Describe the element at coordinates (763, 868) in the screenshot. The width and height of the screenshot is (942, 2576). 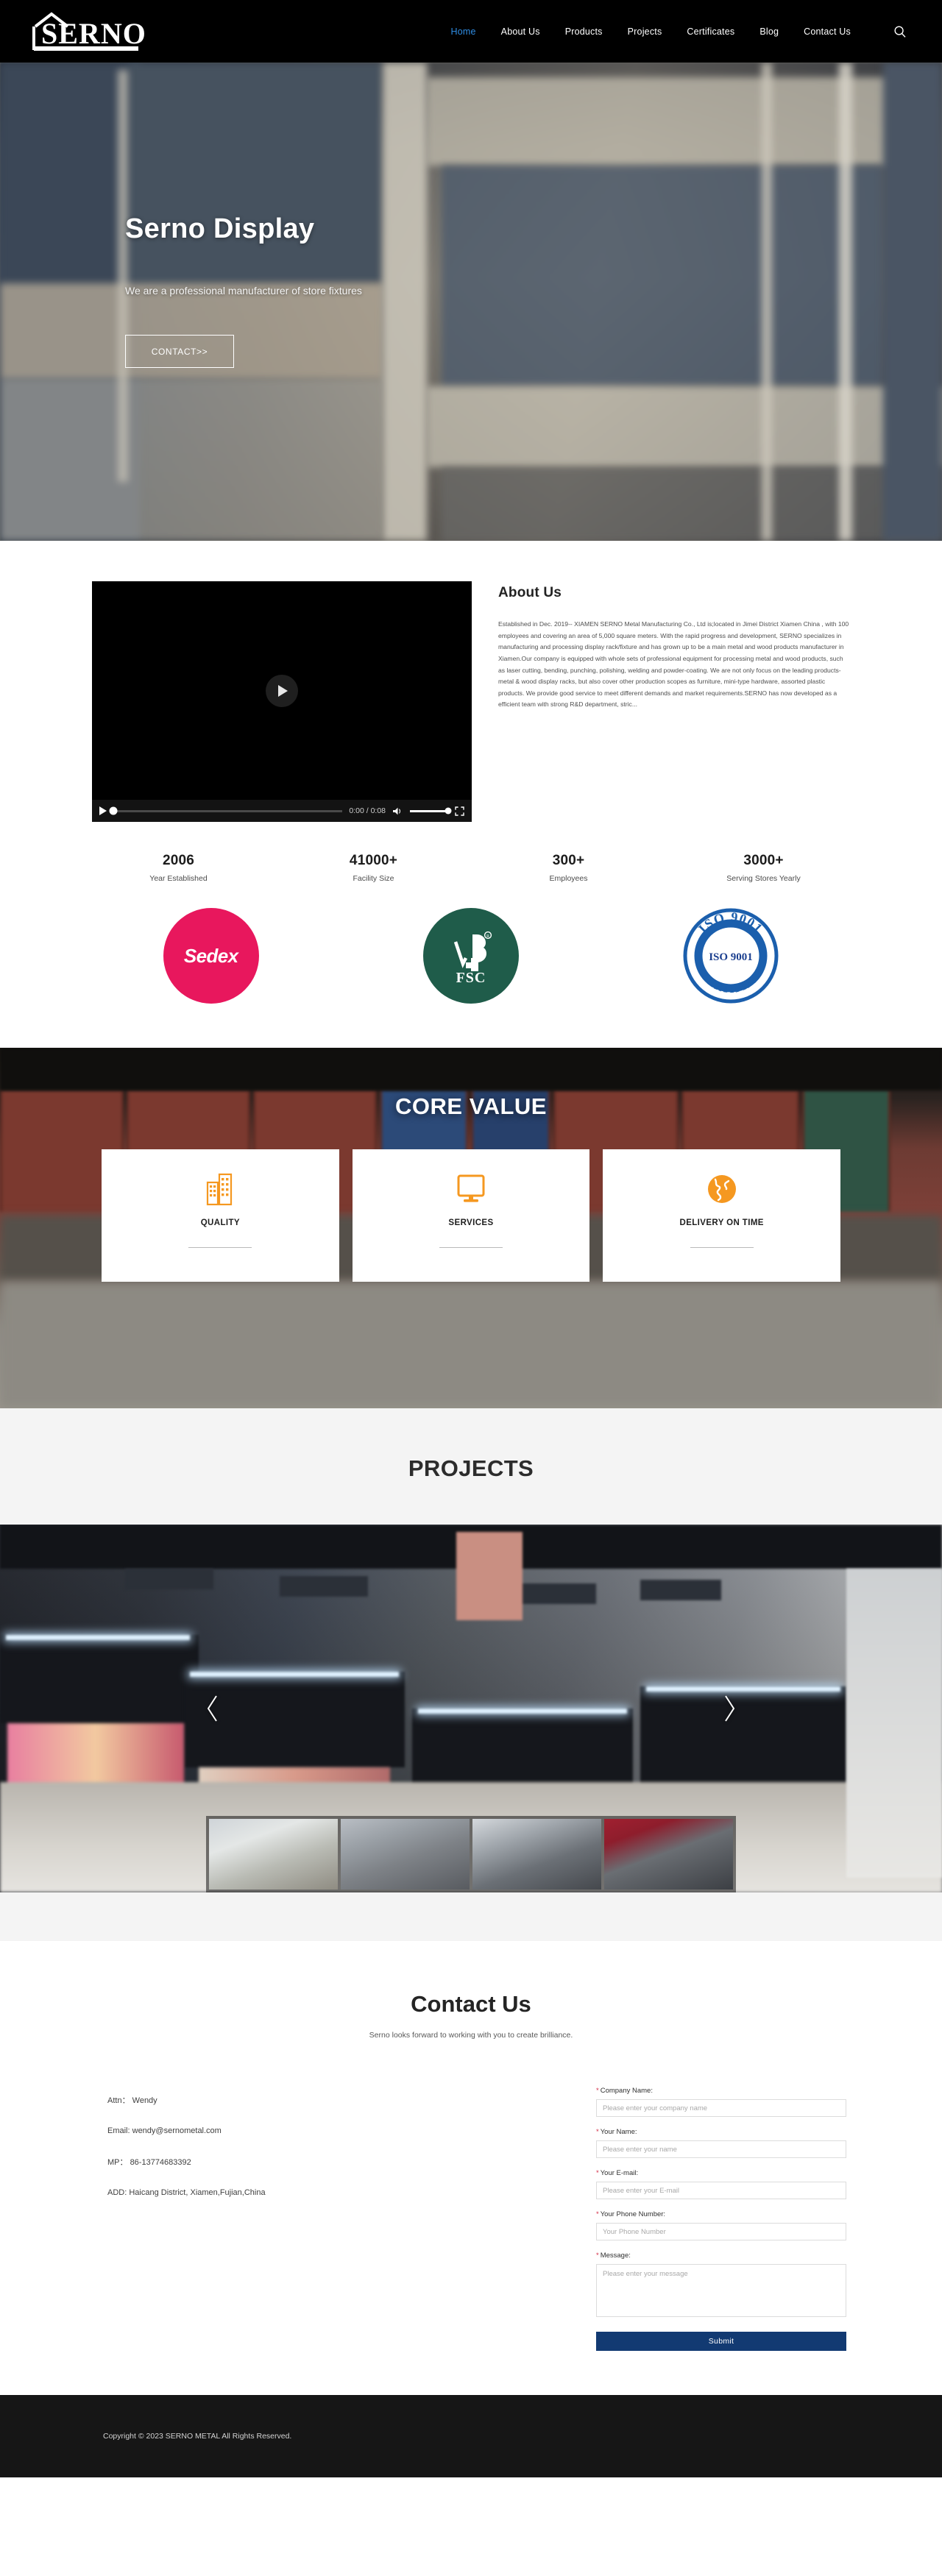
I see `stat-serving-stores: 3000+ Serving Stores Yearly` at that location.